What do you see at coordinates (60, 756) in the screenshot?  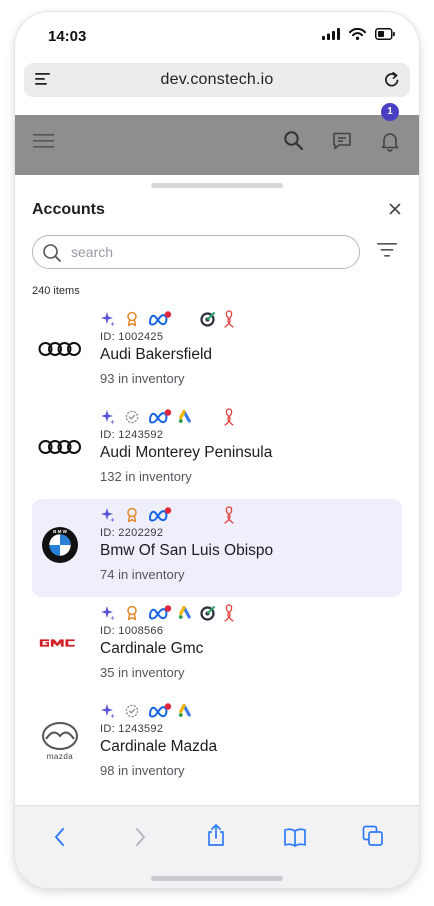 I see `svg-text: mazda` at bounding box center [60, 756].